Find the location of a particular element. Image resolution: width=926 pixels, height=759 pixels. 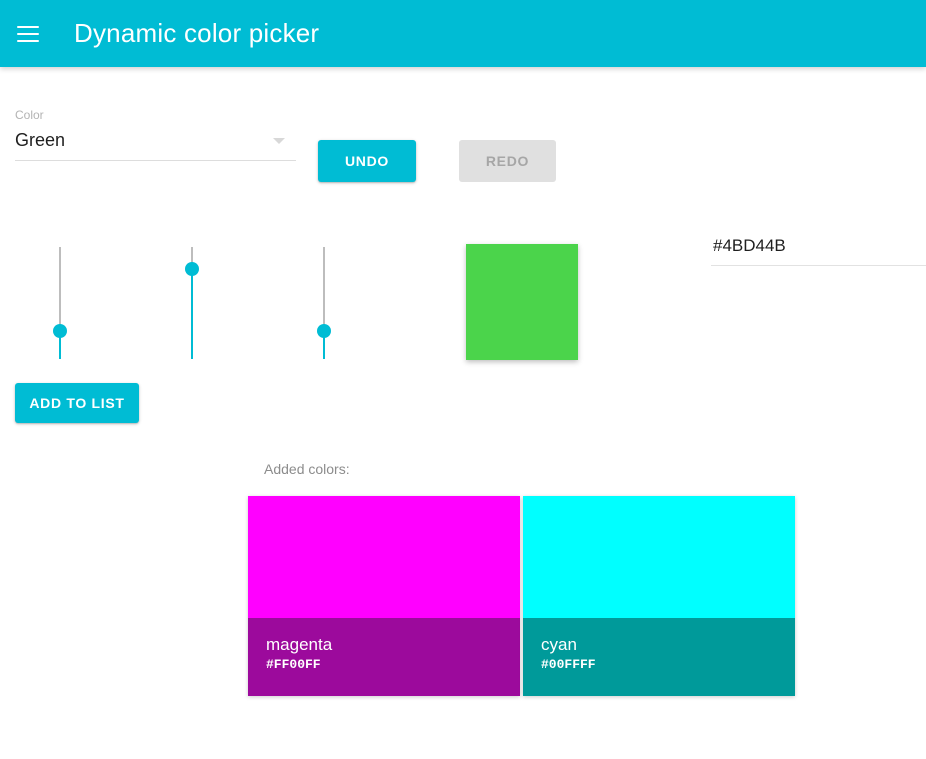

list-item: magenta #FF00FF is located at coordinates (384, 596).